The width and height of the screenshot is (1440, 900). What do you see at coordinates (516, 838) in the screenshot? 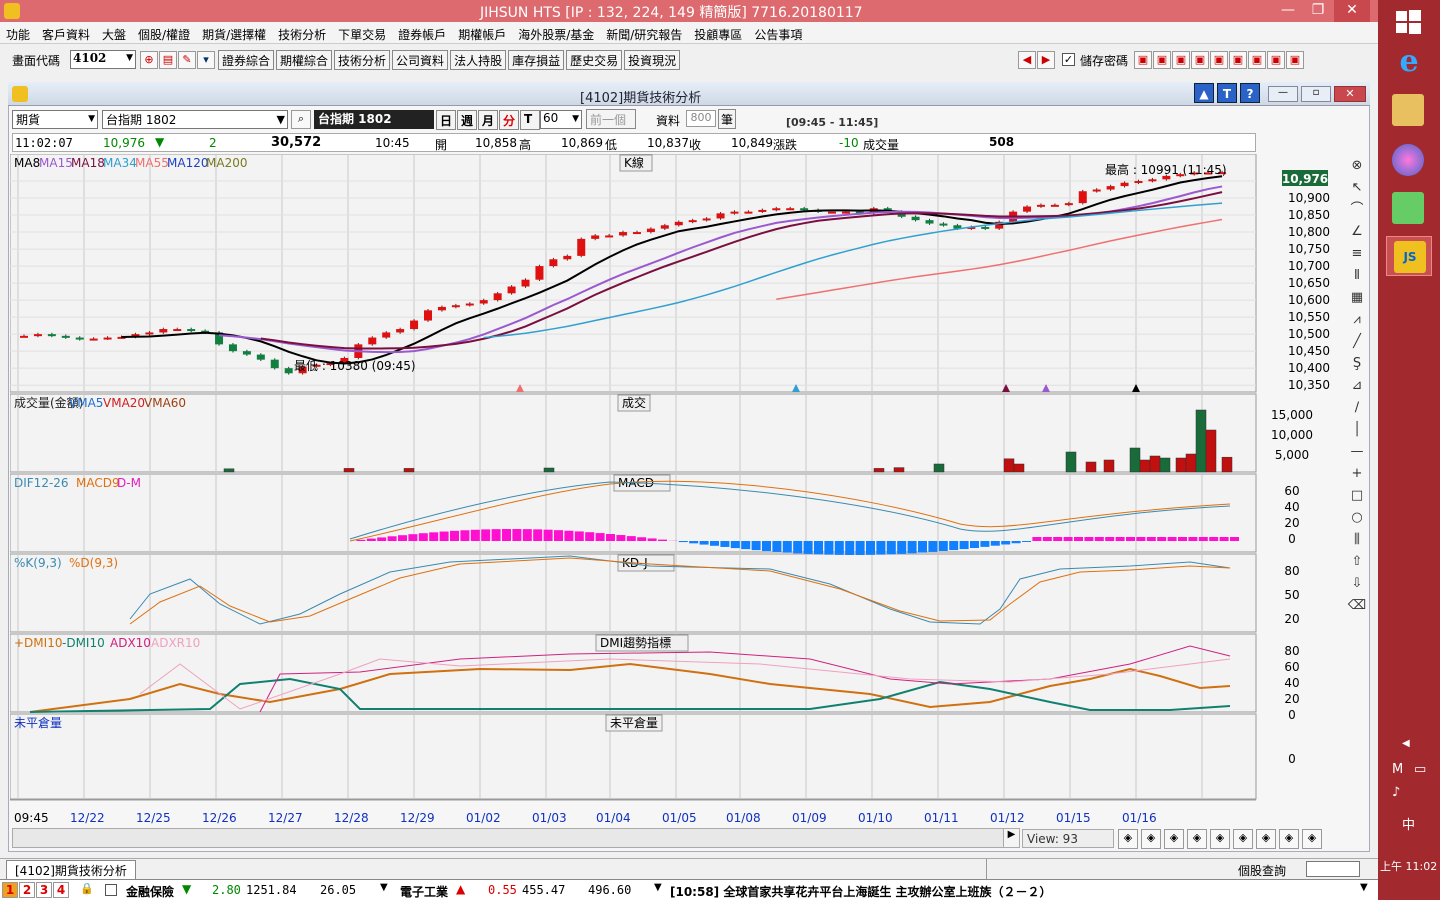
I see `horizontal-scrollbar: ▶` at bounding box center [516, 838].